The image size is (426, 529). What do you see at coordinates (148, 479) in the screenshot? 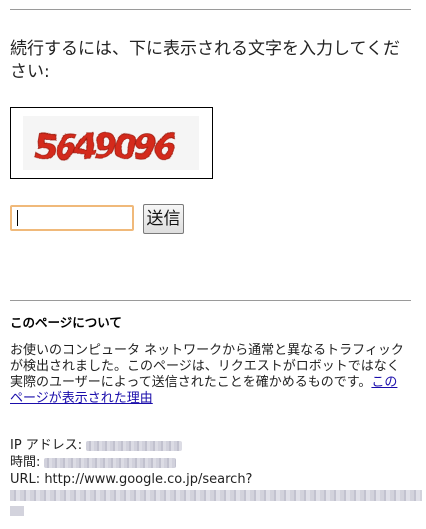
I see `url-value: http://www.google.co.jp/search?` at bounding box center [148, 479].